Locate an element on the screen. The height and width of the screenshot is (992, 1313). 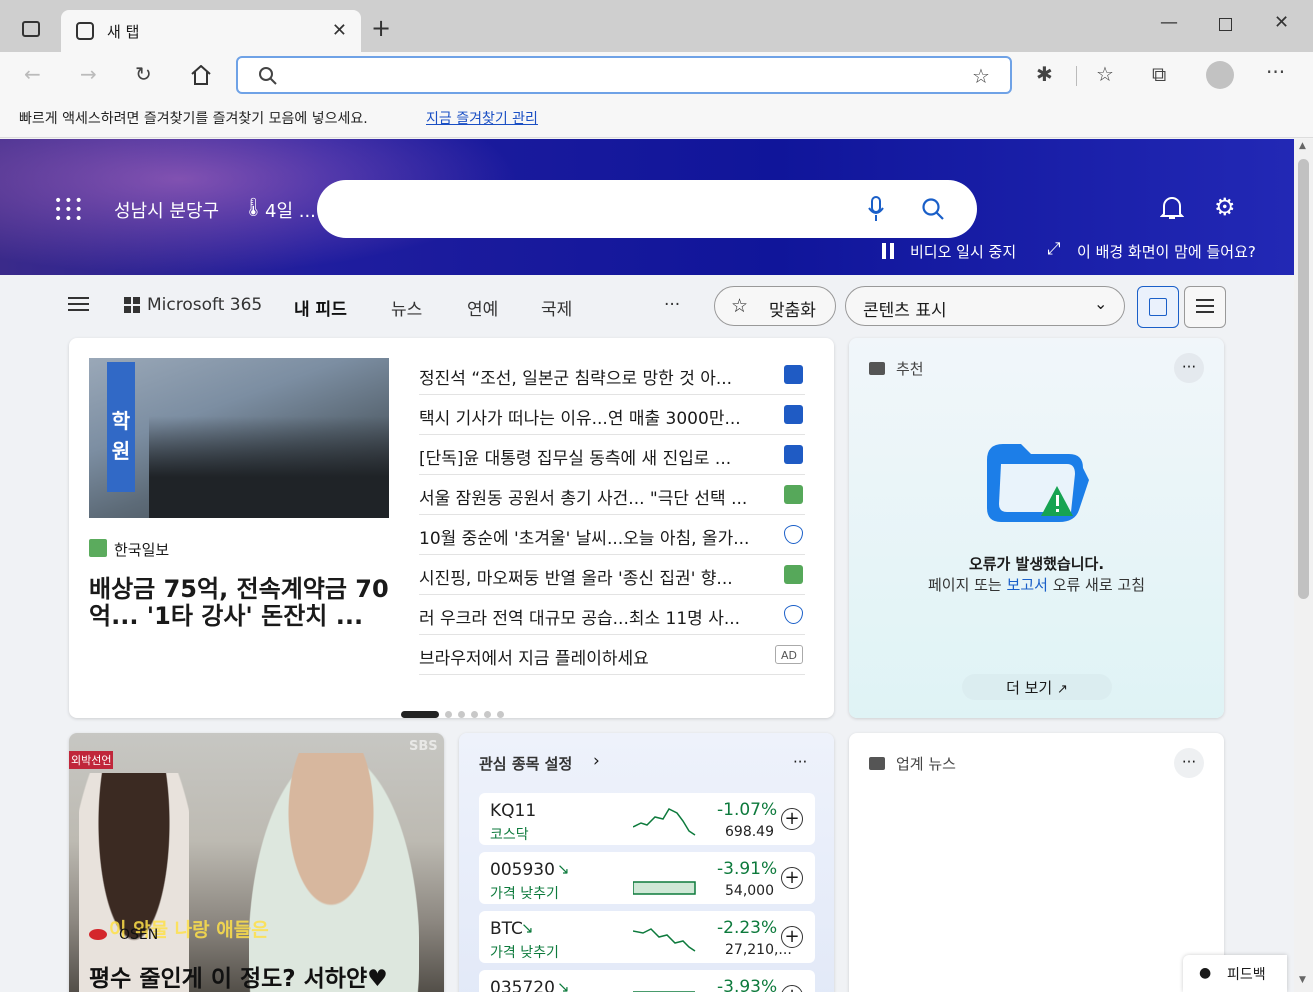
recommend-more-button: ··· is located at coordinates (1189, 368).